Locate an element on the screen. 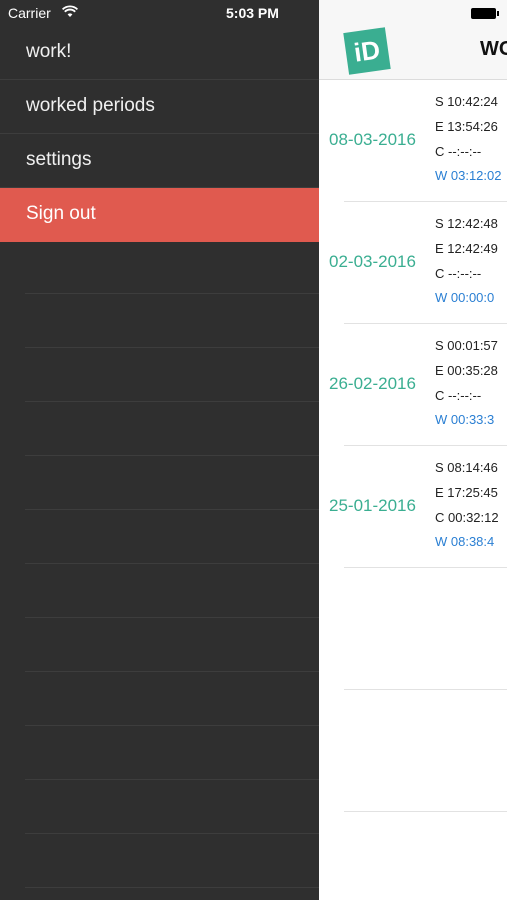 This screenshot has height=900, width=507. period-end: E 12:42:49 is located at coordinates (466, 248).